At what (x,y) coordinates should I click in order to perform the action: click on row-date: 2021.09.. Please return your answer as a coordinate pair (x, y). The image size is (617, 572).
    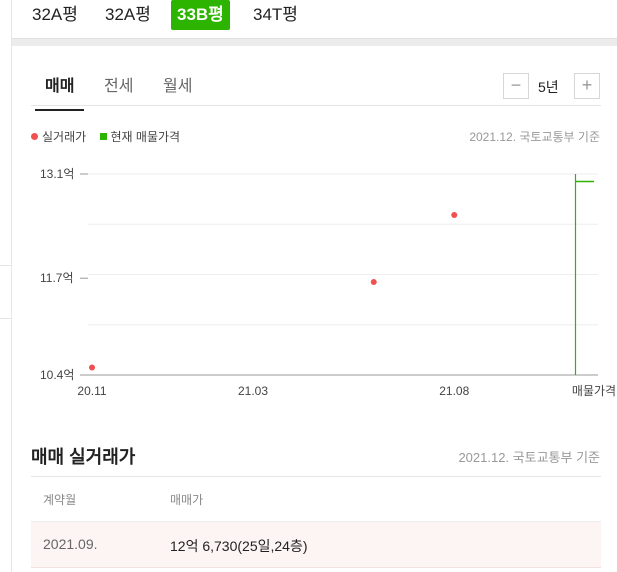
    Looking at the image, I should click on (70, 544).